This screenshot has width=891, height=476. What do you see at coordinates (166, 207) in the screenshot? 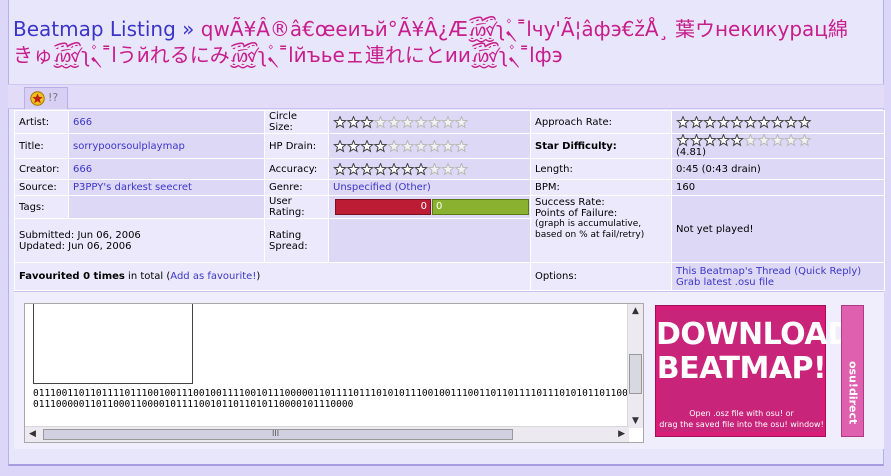
I see `tags-value` at bounding box center [166, 207].